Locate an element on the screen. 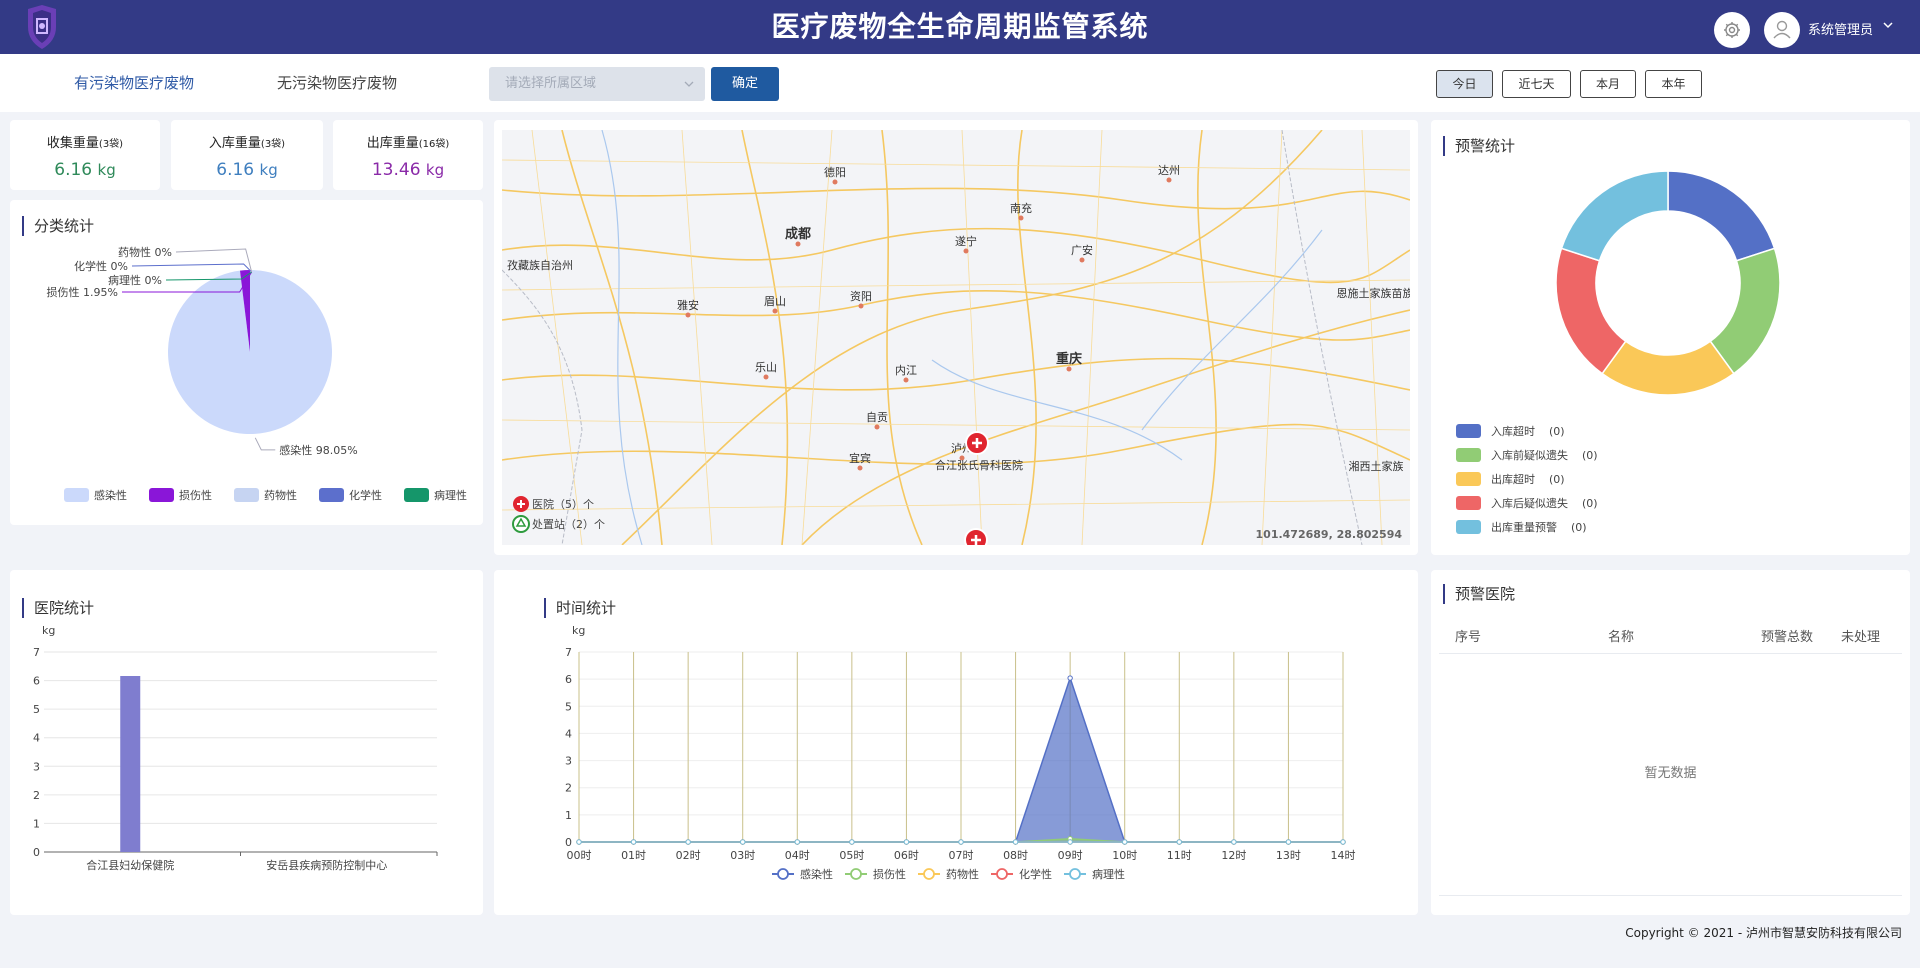 This screenshot has width=1920, height=968. range-today-button: 今日 is located at coordinates (1464, 84).